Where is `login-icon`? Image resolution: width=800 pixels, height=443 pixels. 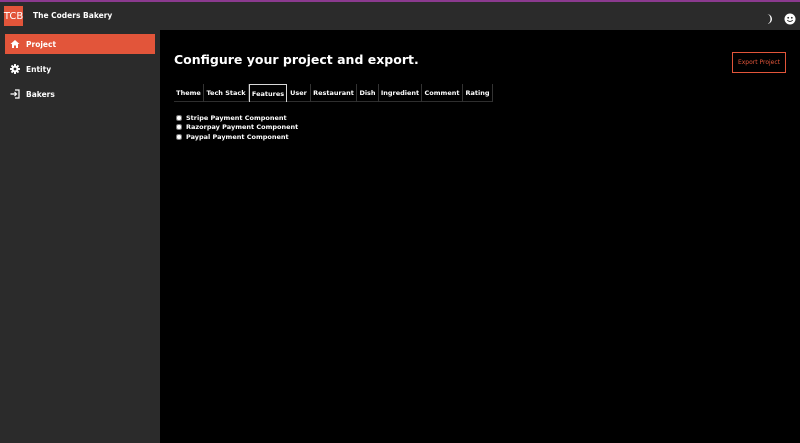 login-icon is located at coordinates (15, 94).